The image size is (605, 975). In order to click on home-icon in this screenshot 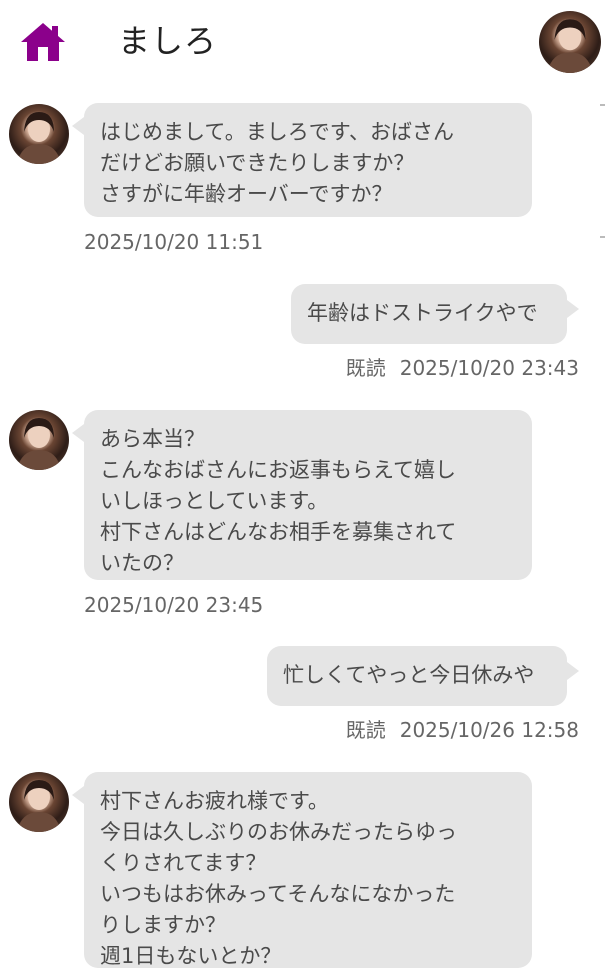, I will do `click(43, 42)`.